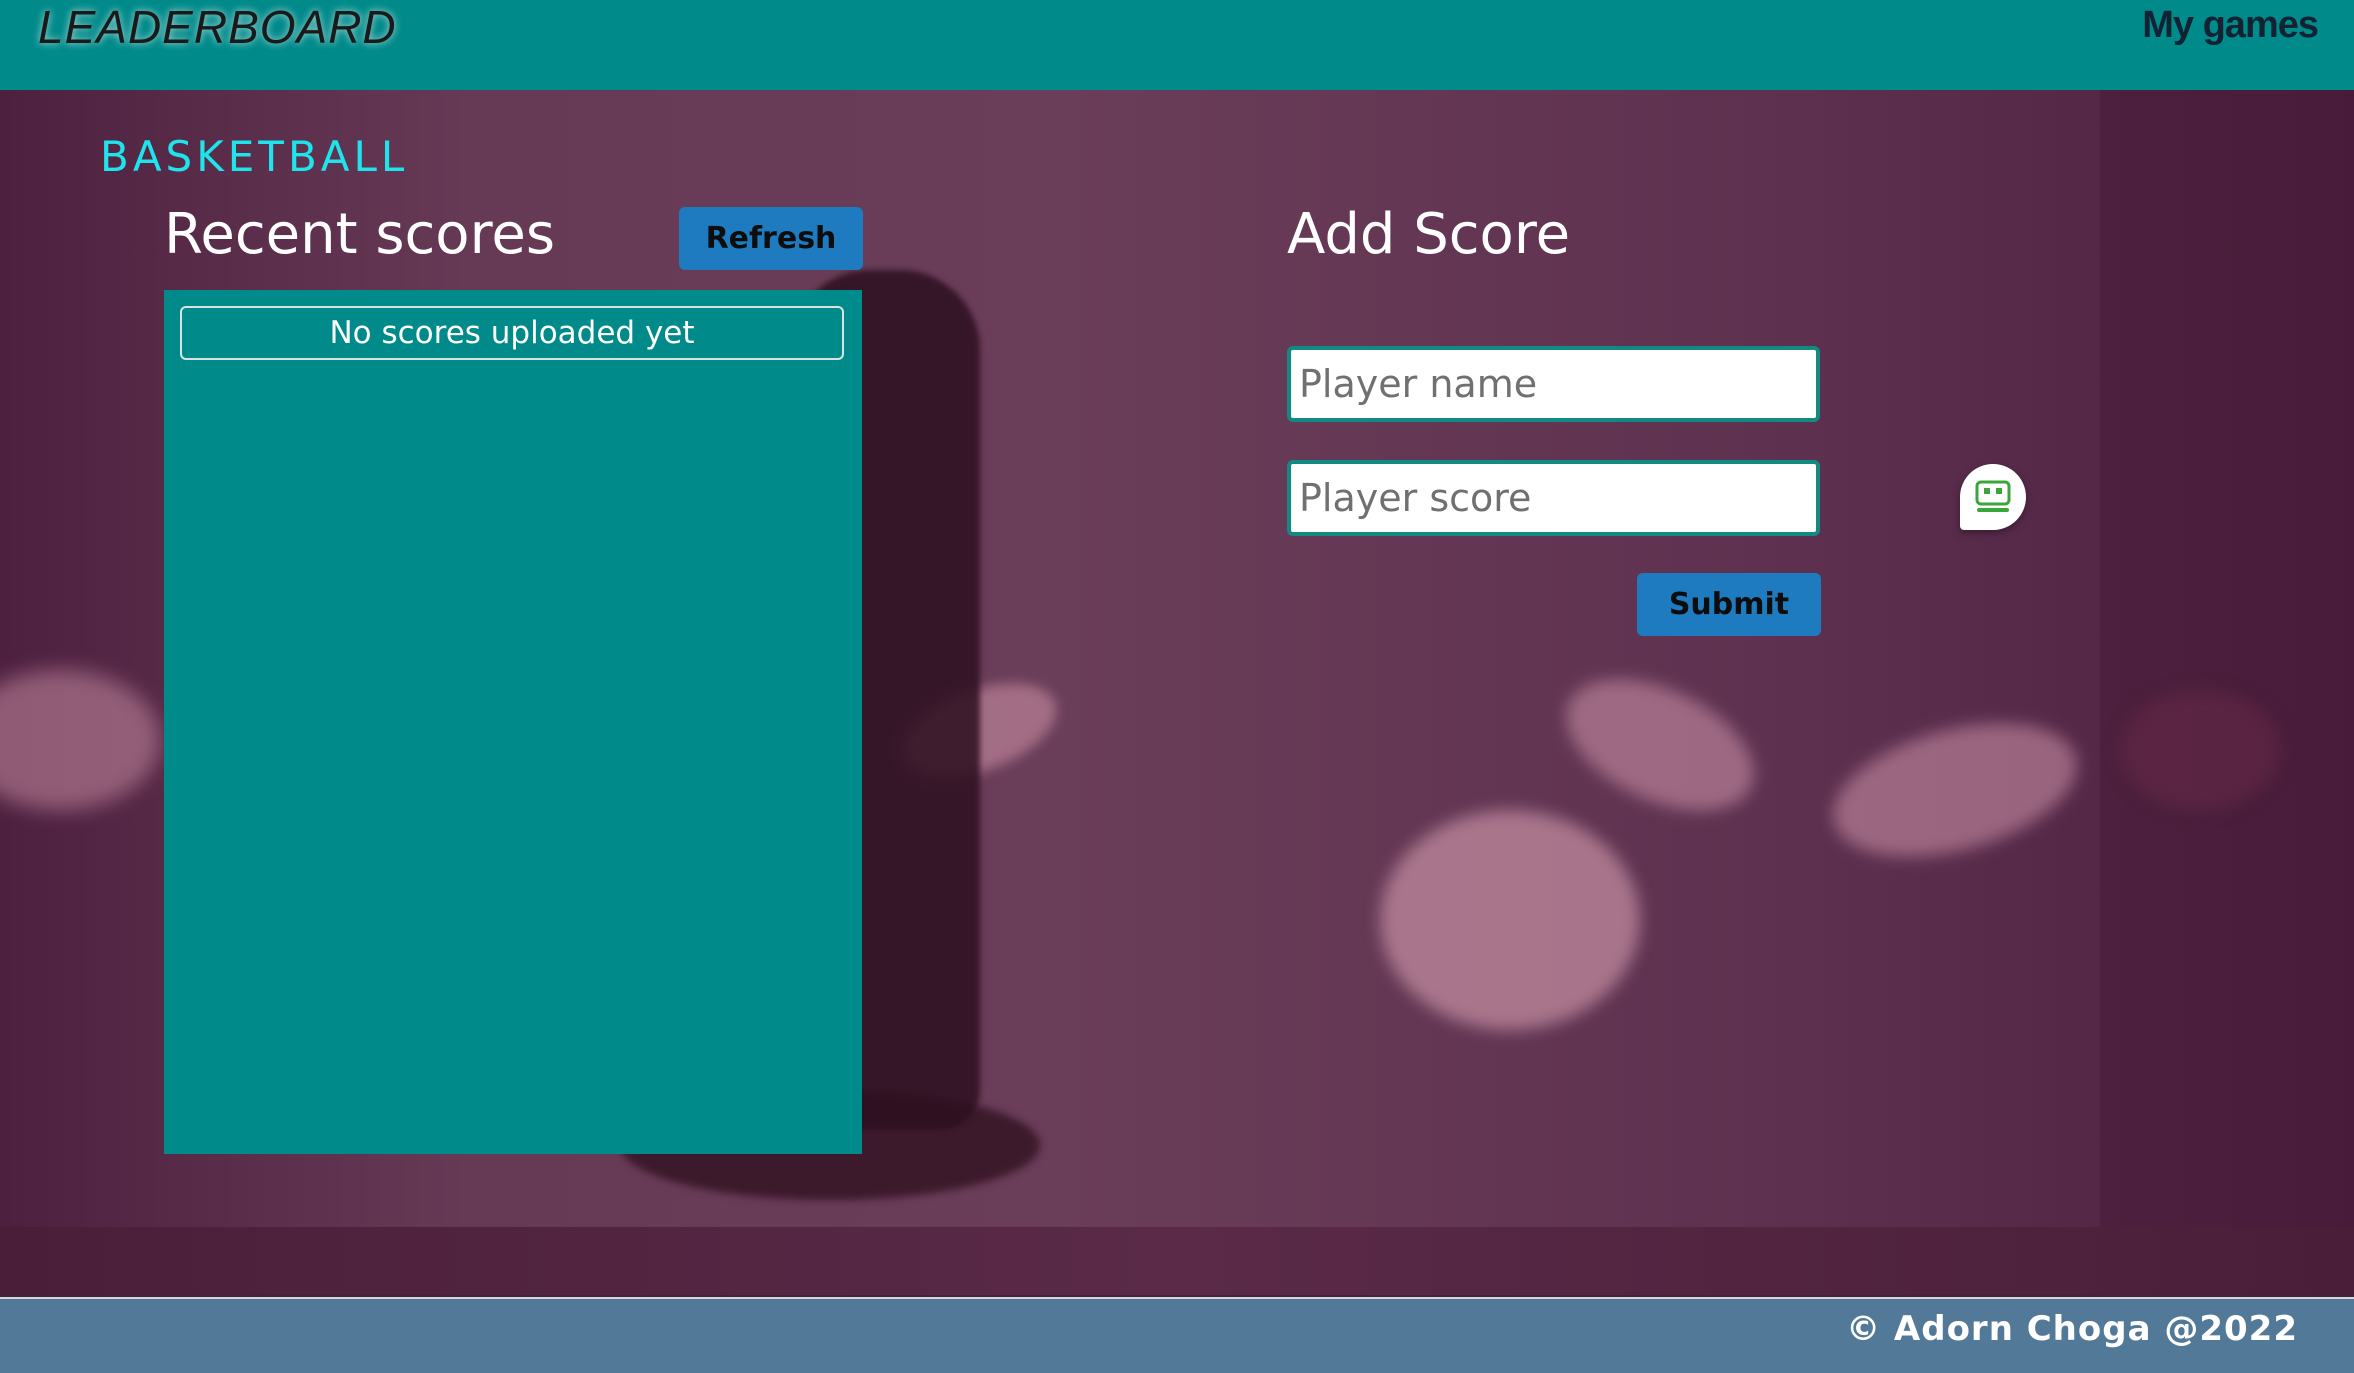 This screenshot has width=2354, height=1373. What do you see at coordinates (771, 238) in the screenshot?
I see `refresh-button: Refresh` at bounding box center [771, 238].